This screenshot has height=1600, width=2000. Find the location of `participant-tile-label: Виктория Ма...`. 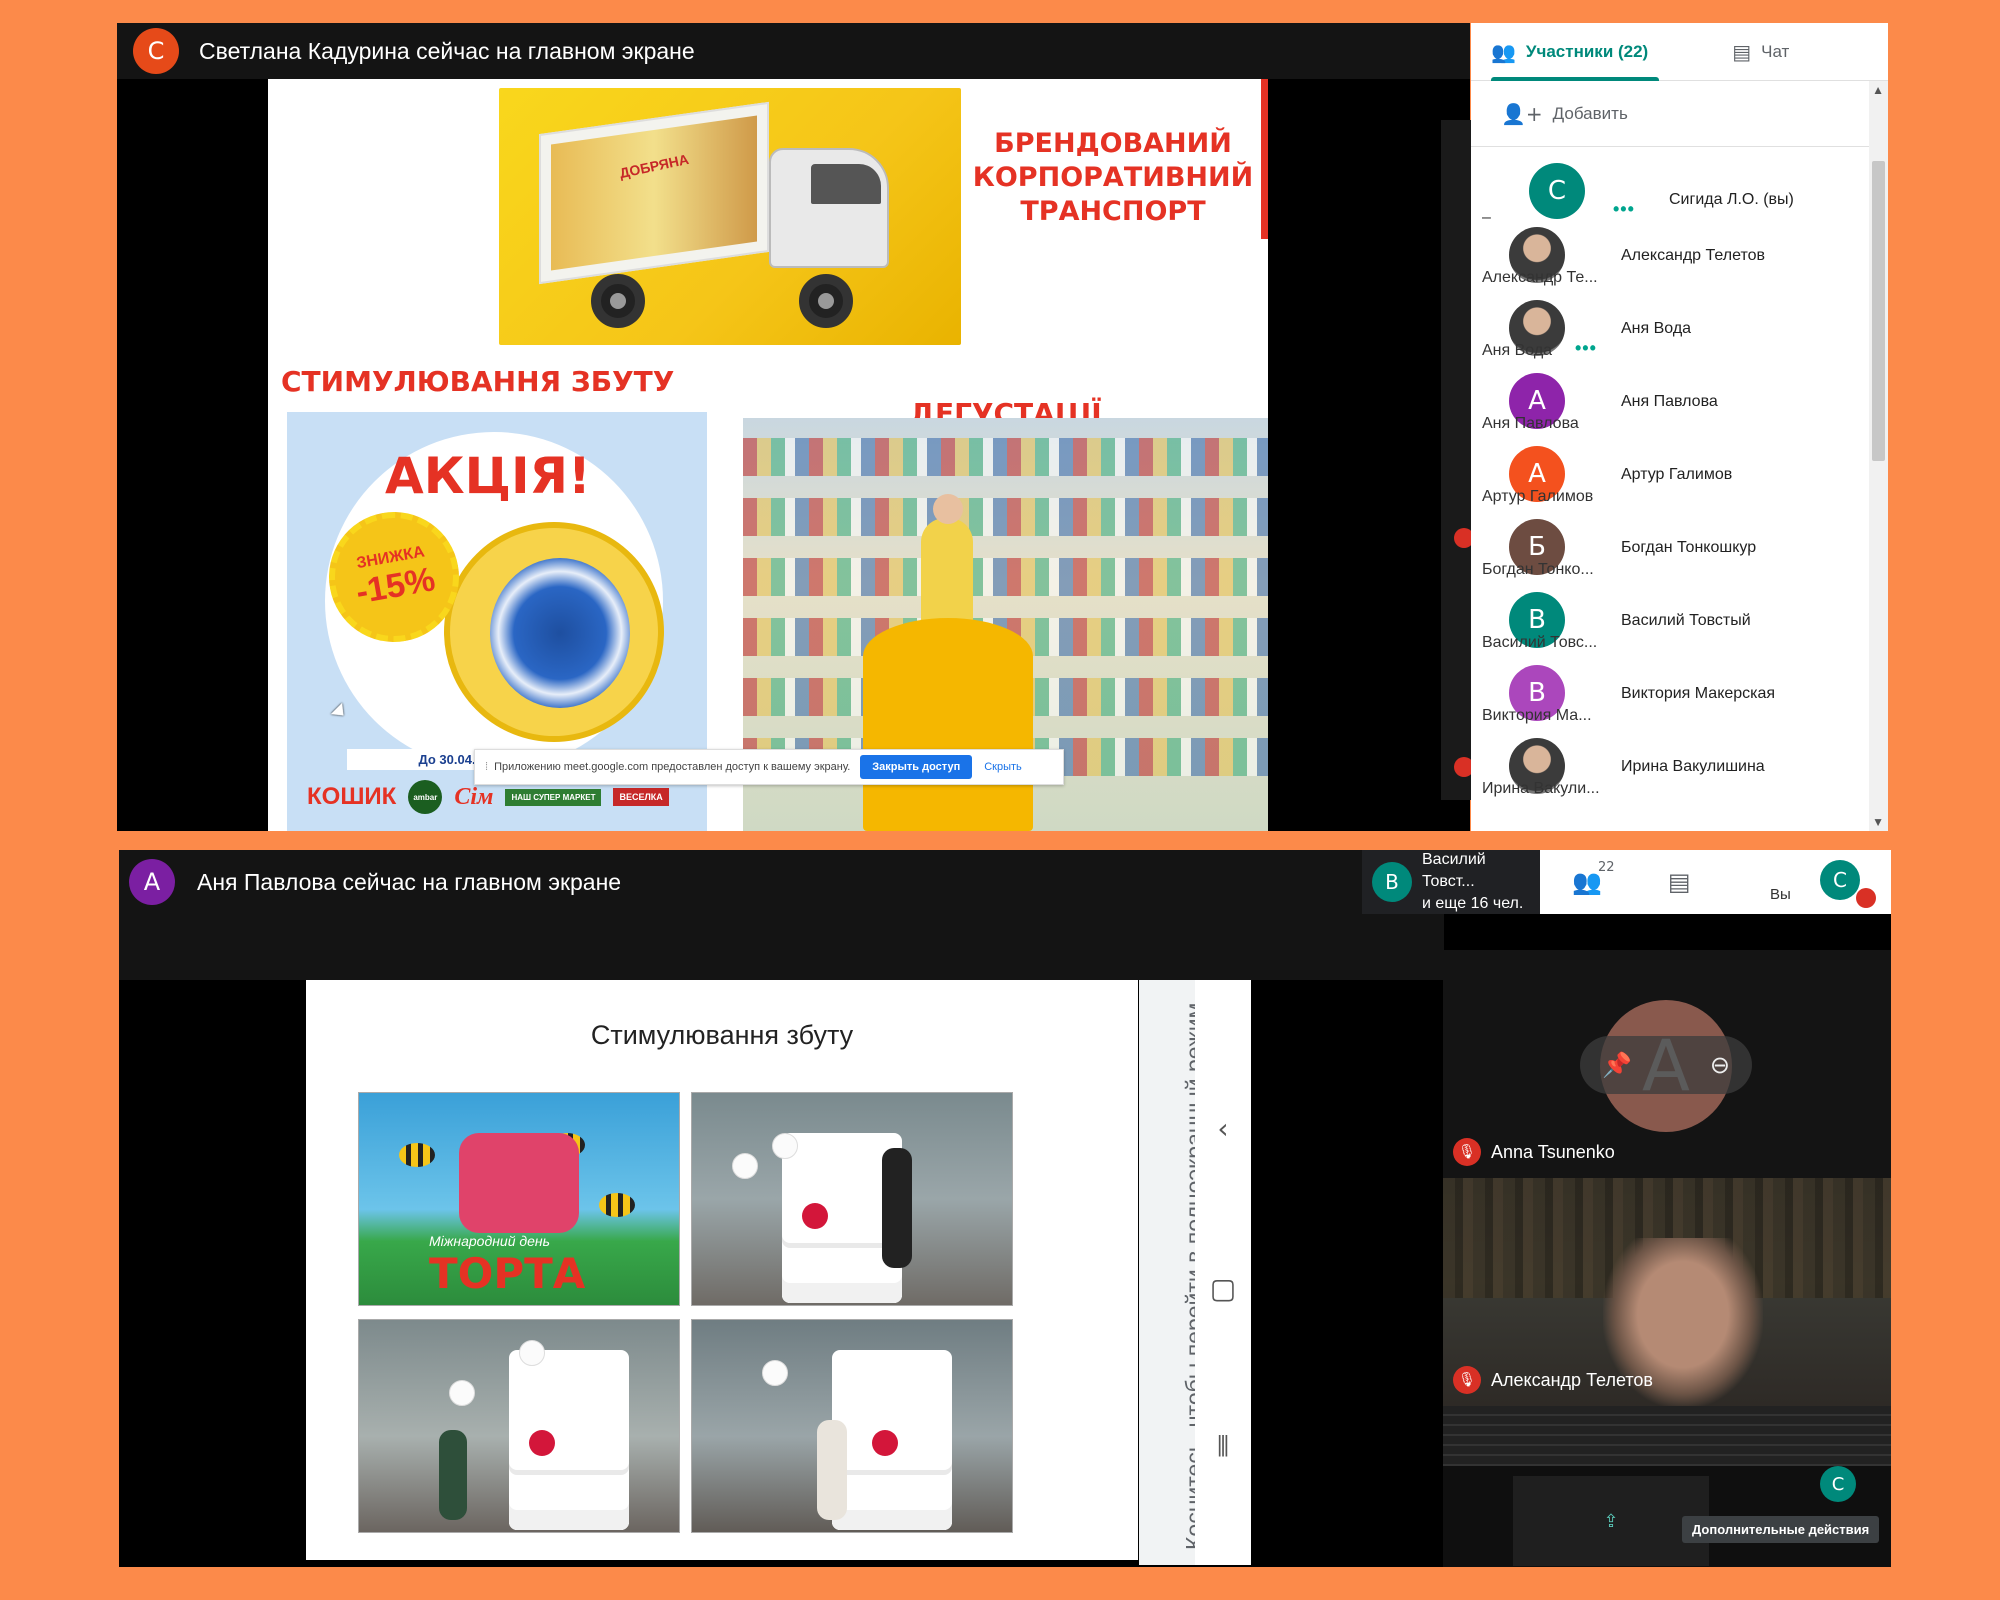

participant-tile-label: Виктория Ма... is located at coordinates (1537, 715).